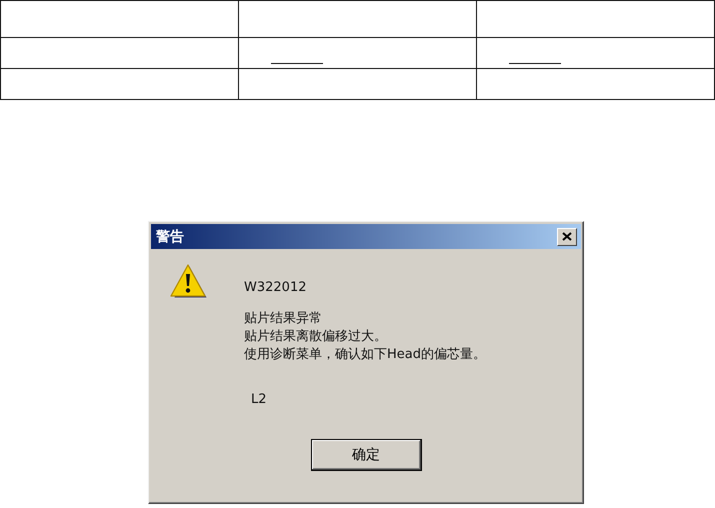  Describe the element at coordinates (188, 281) in the screenshot. I see `warning-icon` at that location.